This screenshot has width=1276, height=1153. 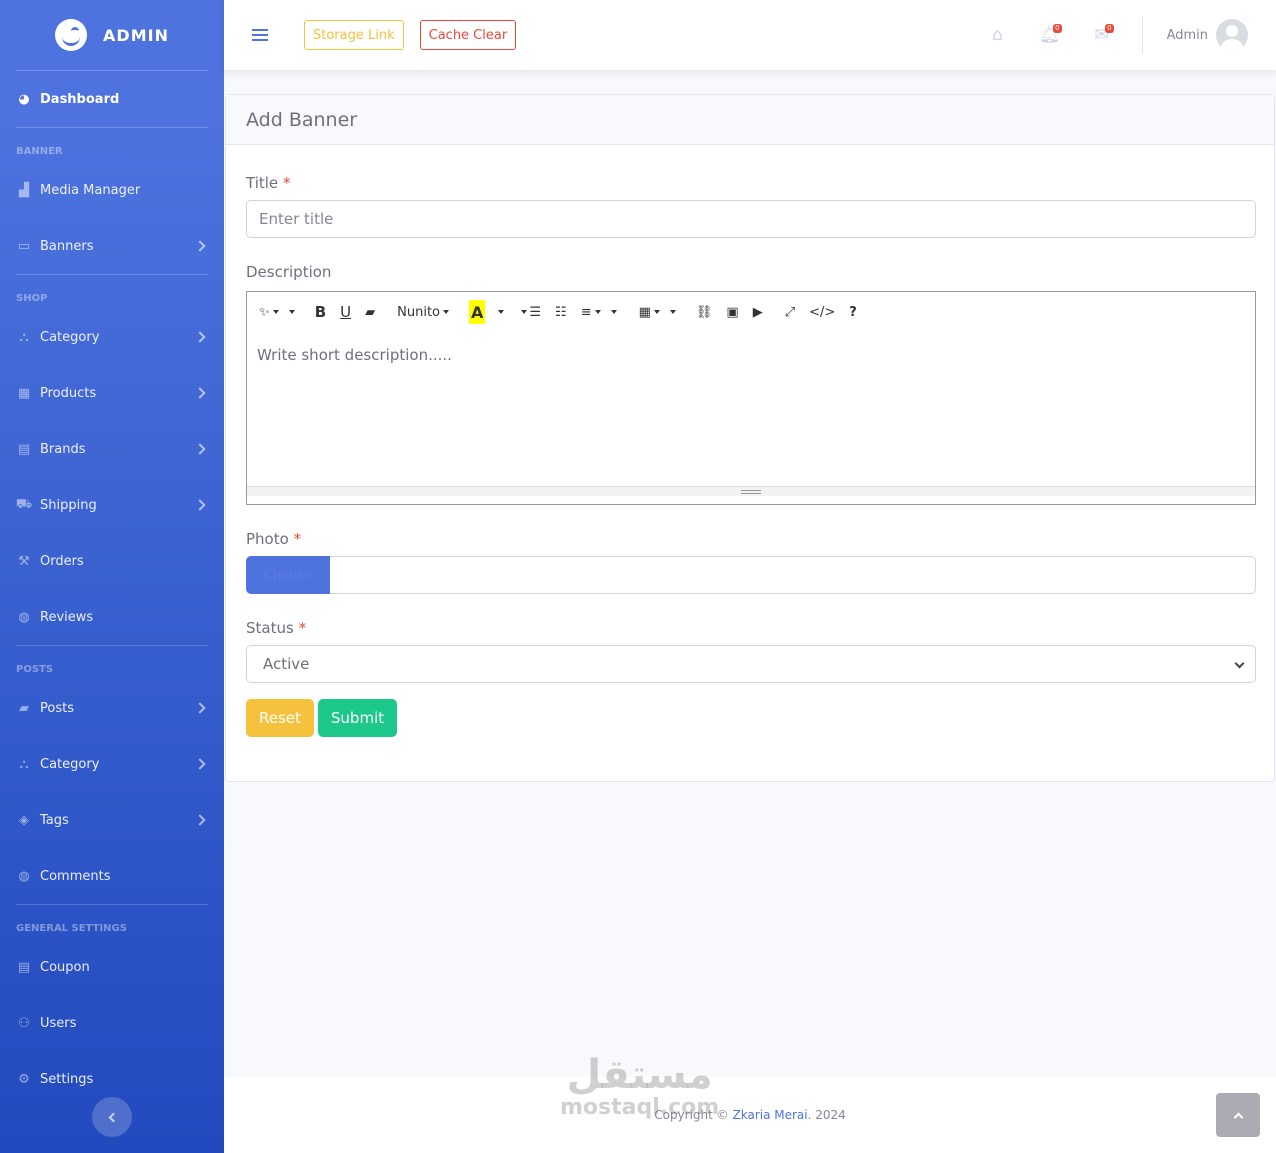 I want to click on users-icon: ⚇, so click(x=24, y=1023).